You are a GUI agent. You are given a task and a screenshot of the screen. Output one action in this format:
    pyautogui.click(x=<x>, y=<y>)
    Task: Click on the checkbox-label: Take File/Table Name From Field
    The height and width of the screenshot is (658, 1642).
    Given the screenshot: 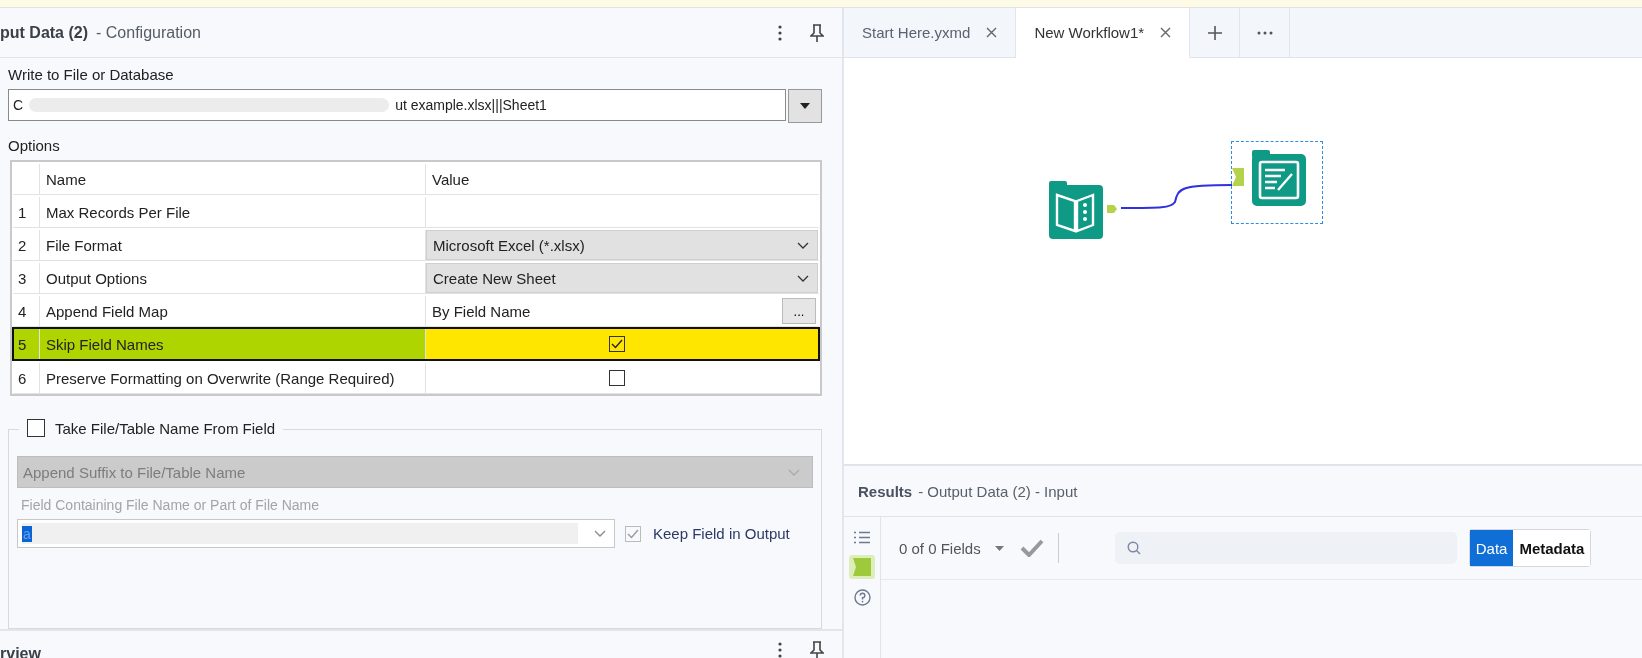 What is the action you would take?
    pyautogui.click(x=165, y=428)
    